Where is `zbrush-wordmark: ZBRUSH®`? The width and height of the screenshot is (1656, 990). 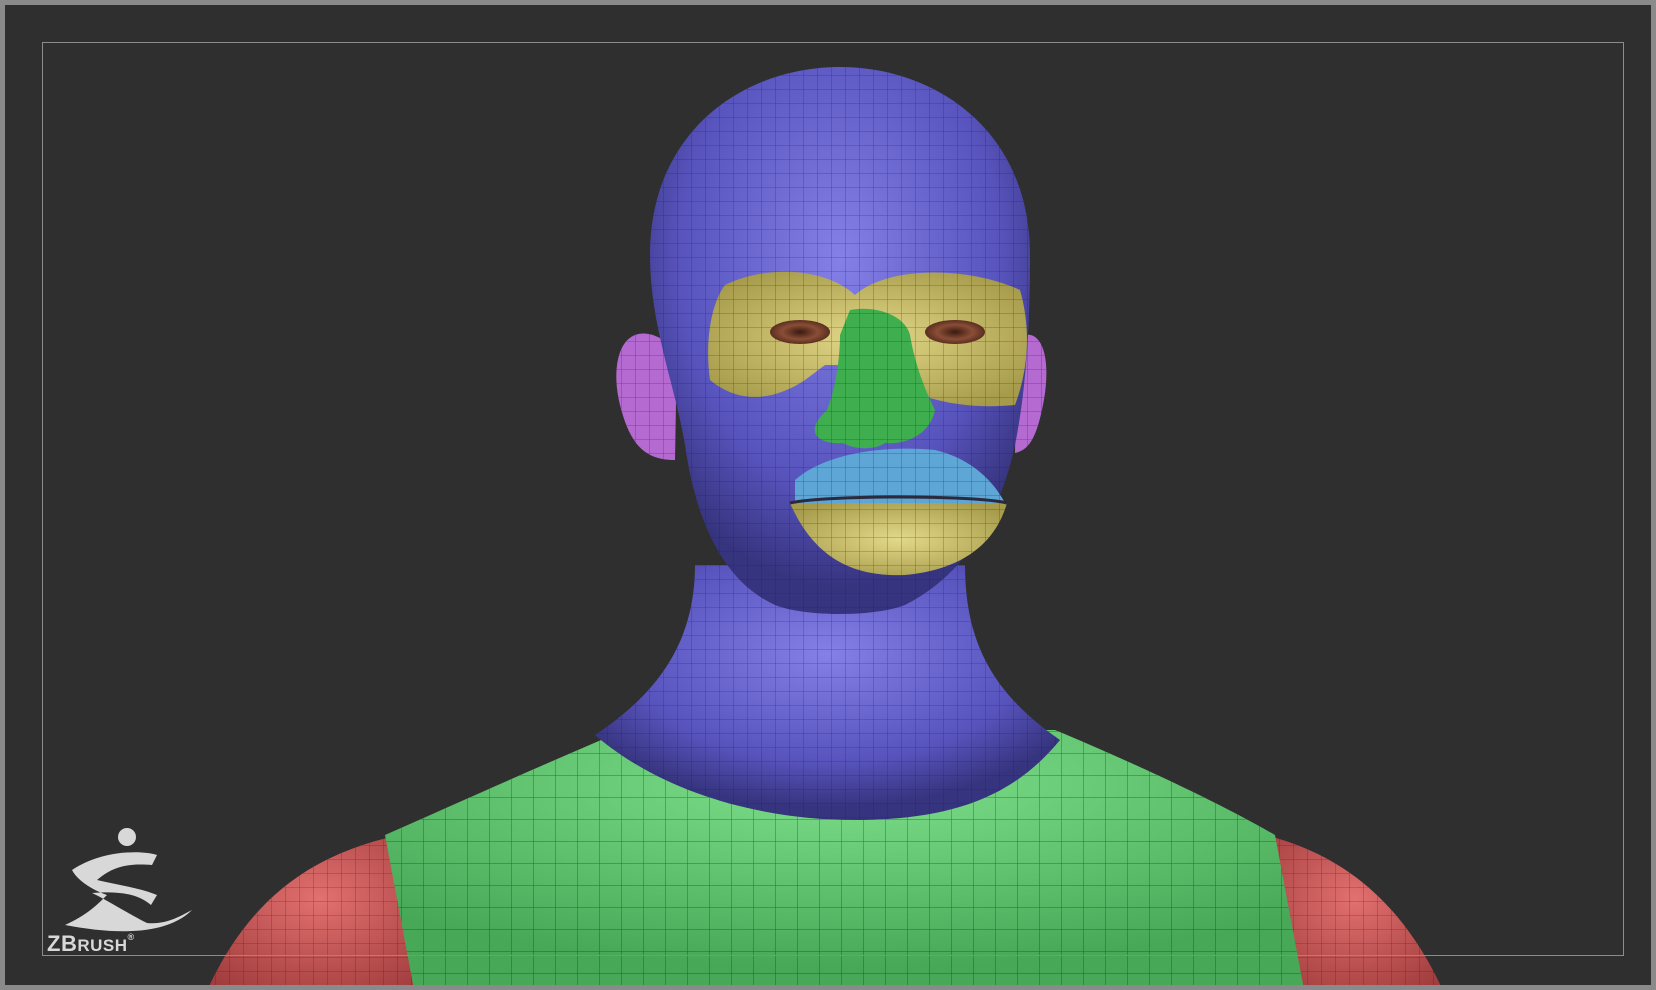 zbrush-wordmark: ZBRUSH® is located at coordinates (91, 943).